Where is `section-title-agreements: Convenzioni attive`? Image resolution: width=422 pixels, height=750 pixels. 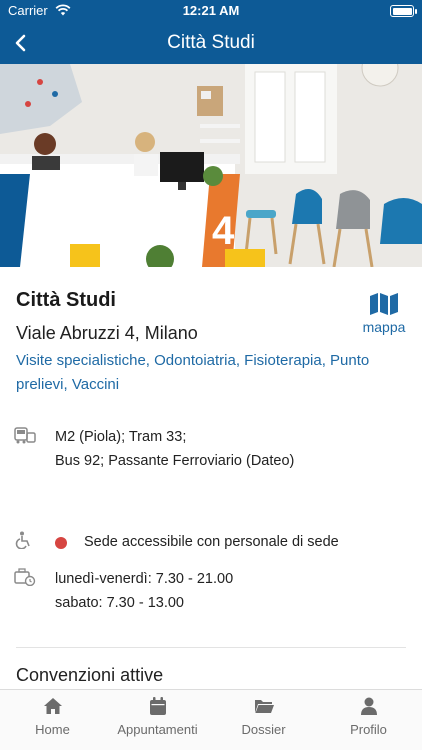 section-title-agreements: Convenzioni attive is located at coordinates (90, 675).